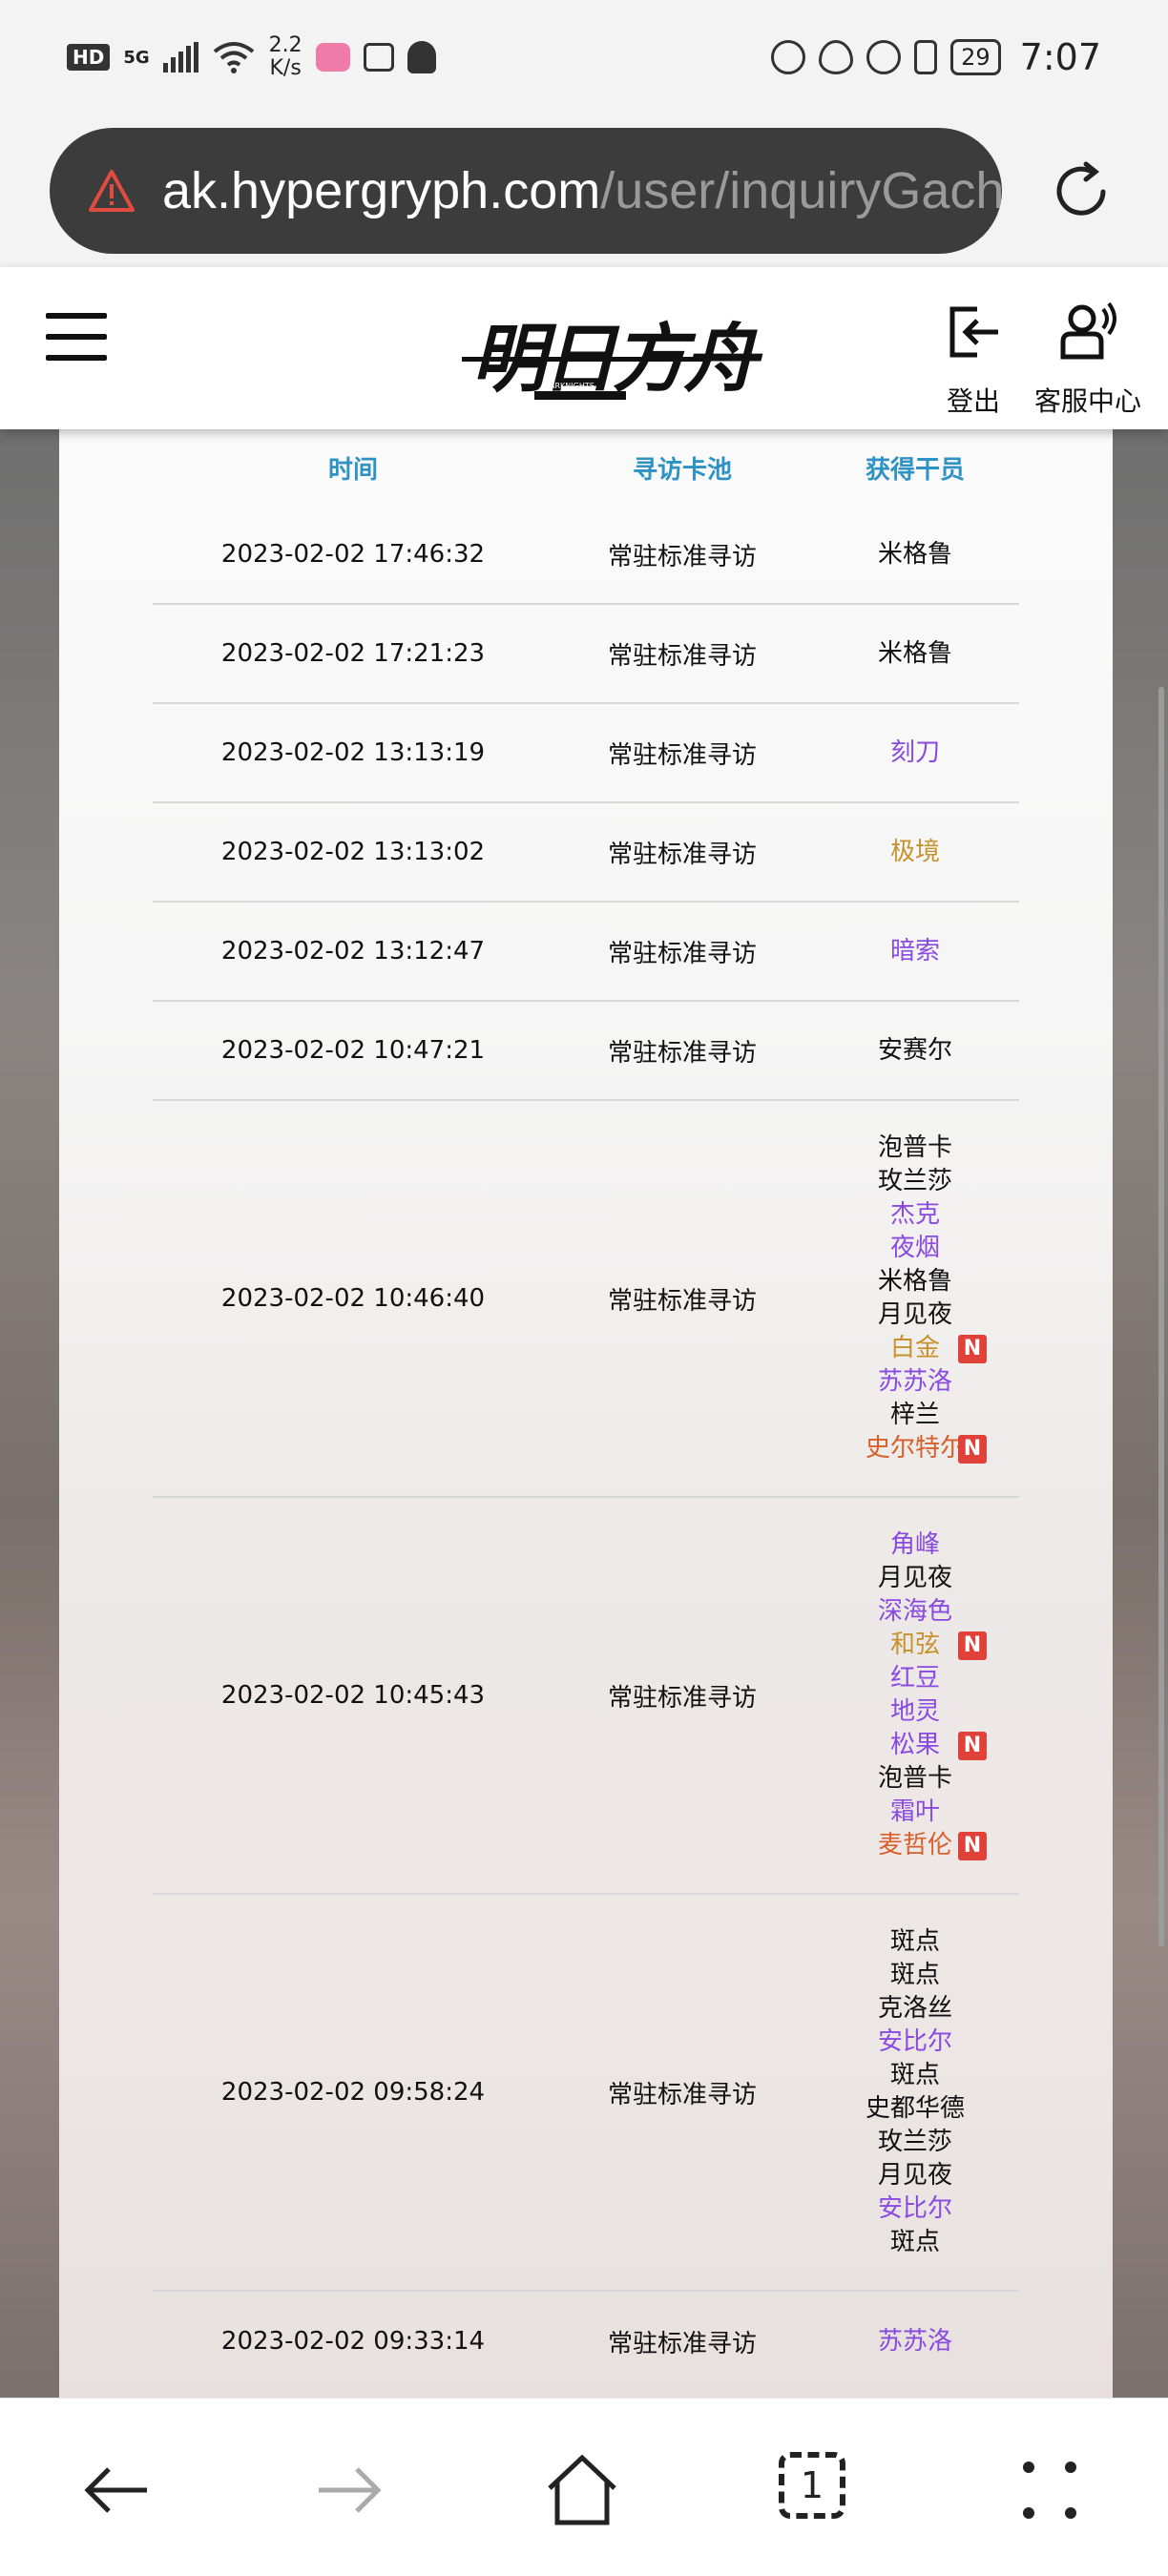 This screenshot has width=1168, height=2576. I want to click on operator-entry: 白金 N, so click(915, 1348).